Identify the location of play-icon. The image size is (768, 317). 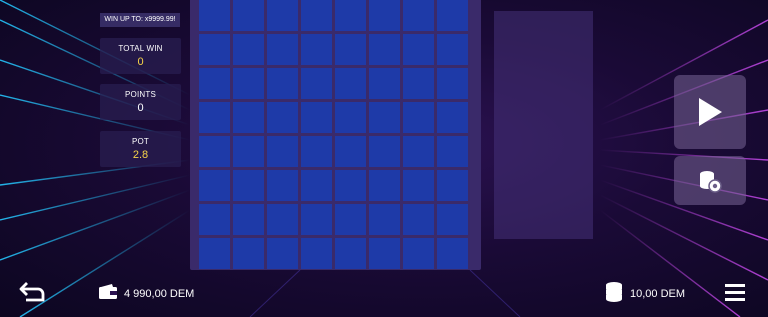
(710, 112).